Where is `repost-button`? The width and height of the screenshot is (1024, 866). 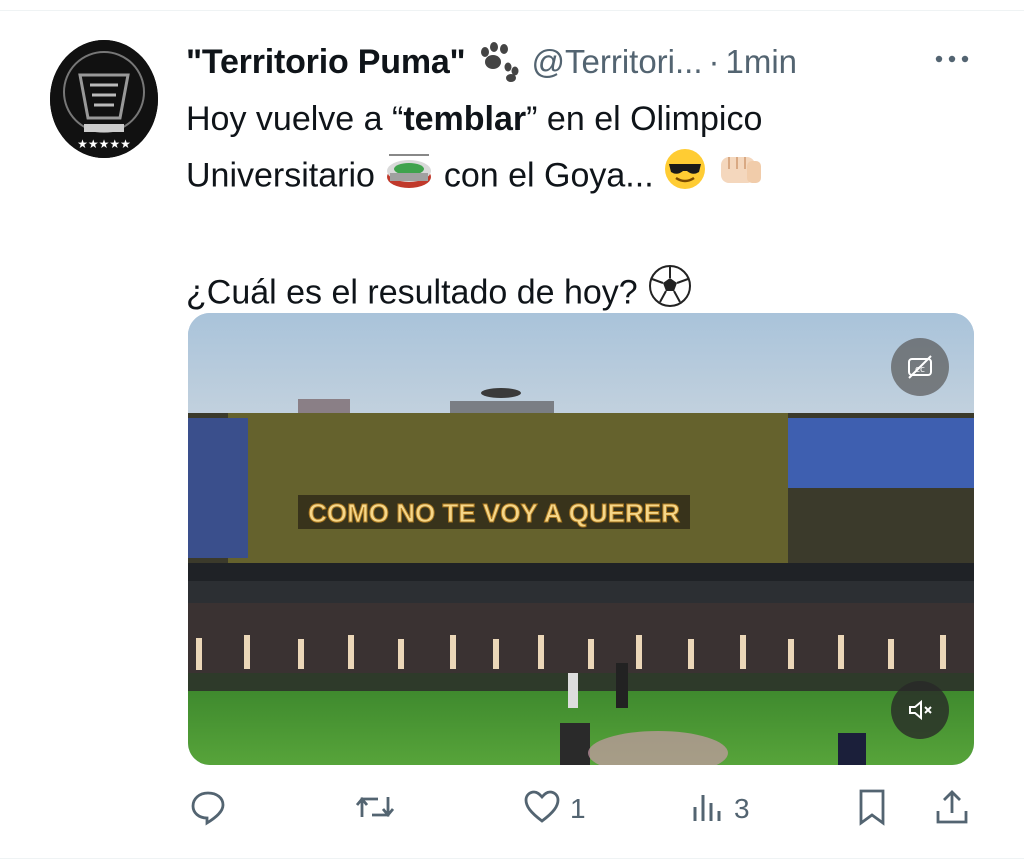 repost-button is located at coordinates (379, 809).